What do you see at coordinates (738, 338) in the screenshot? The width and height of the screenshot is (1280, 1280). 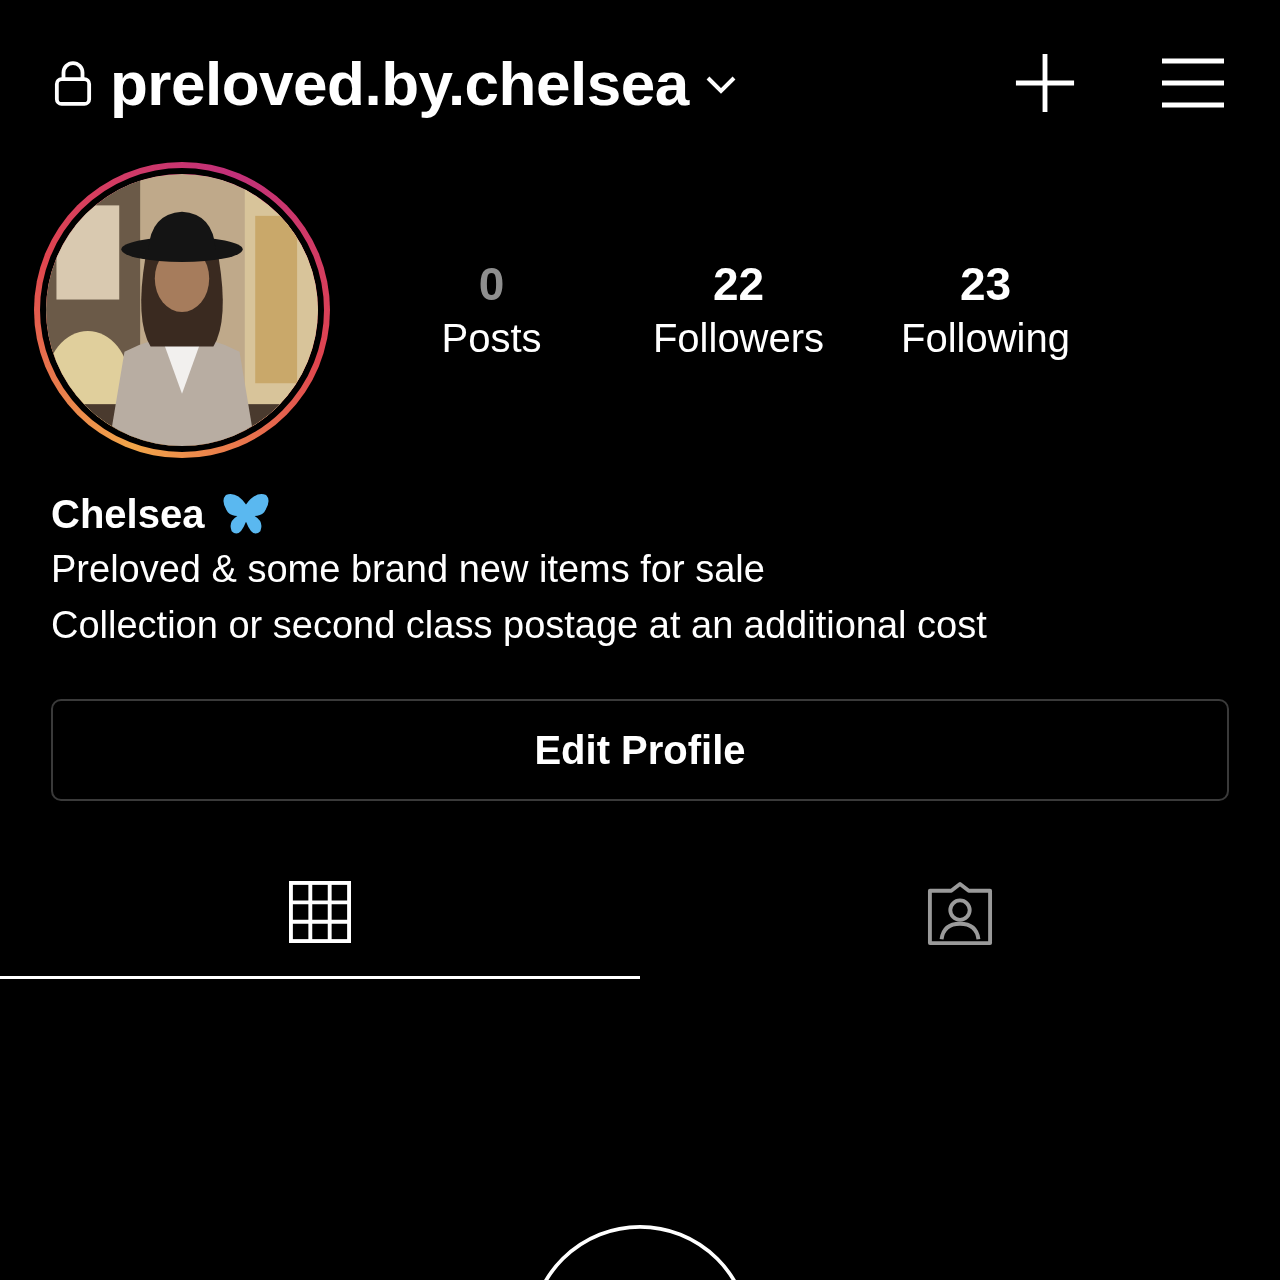 I see `stat-label: Followers` at bounding box center [738, 338].